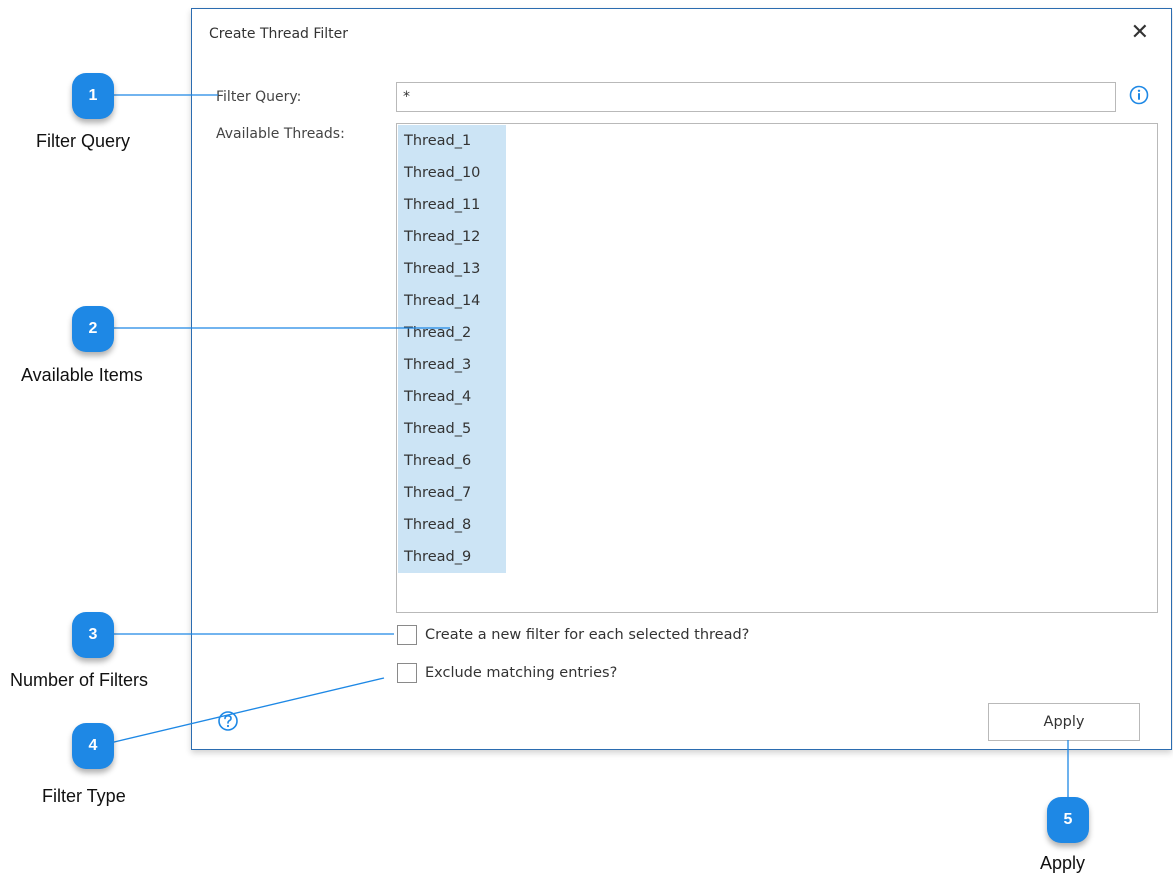 This screenshot has width=1173, height=879. Describe the element at coordinates (83, 141) in the screenshot. I see `callout-1-caption: Filter Query` at that location.